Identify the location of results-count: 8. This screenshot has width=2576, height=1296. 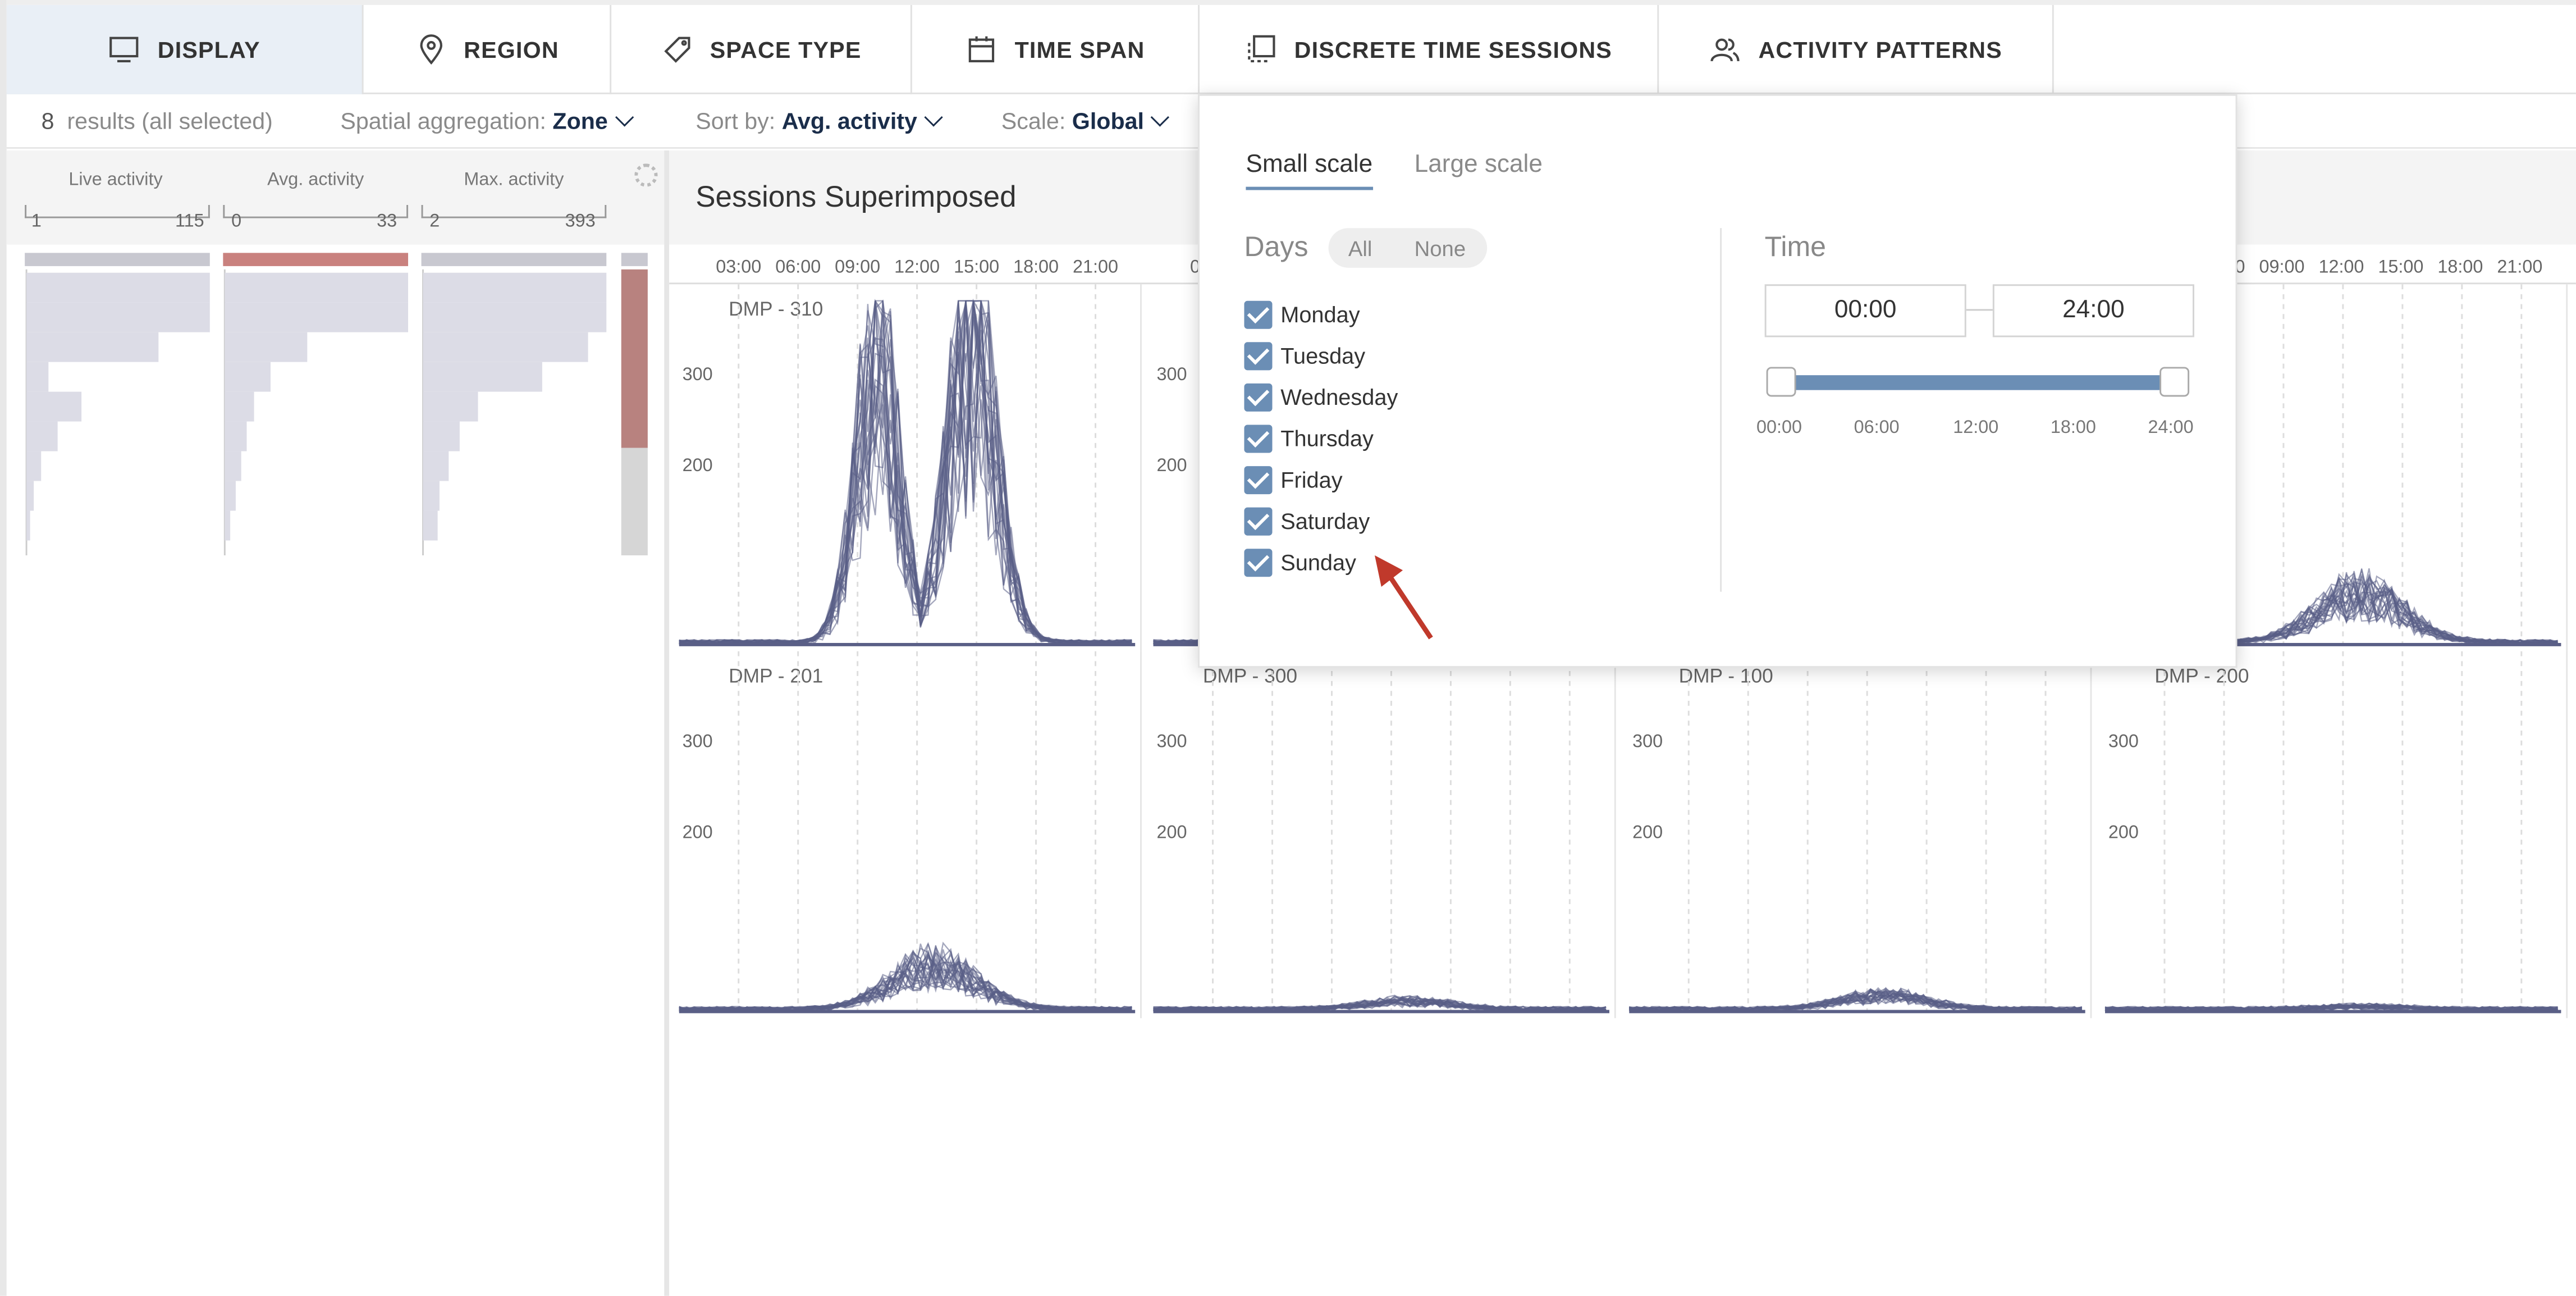
(47, 121).